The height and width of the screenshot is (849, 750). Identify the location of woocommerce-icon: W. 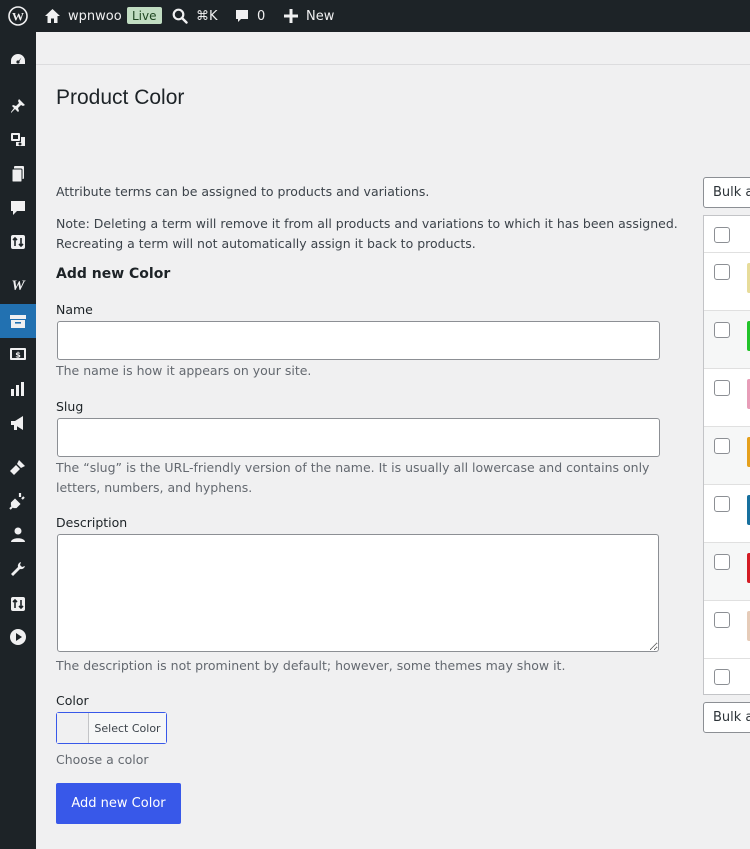
(18, 285).